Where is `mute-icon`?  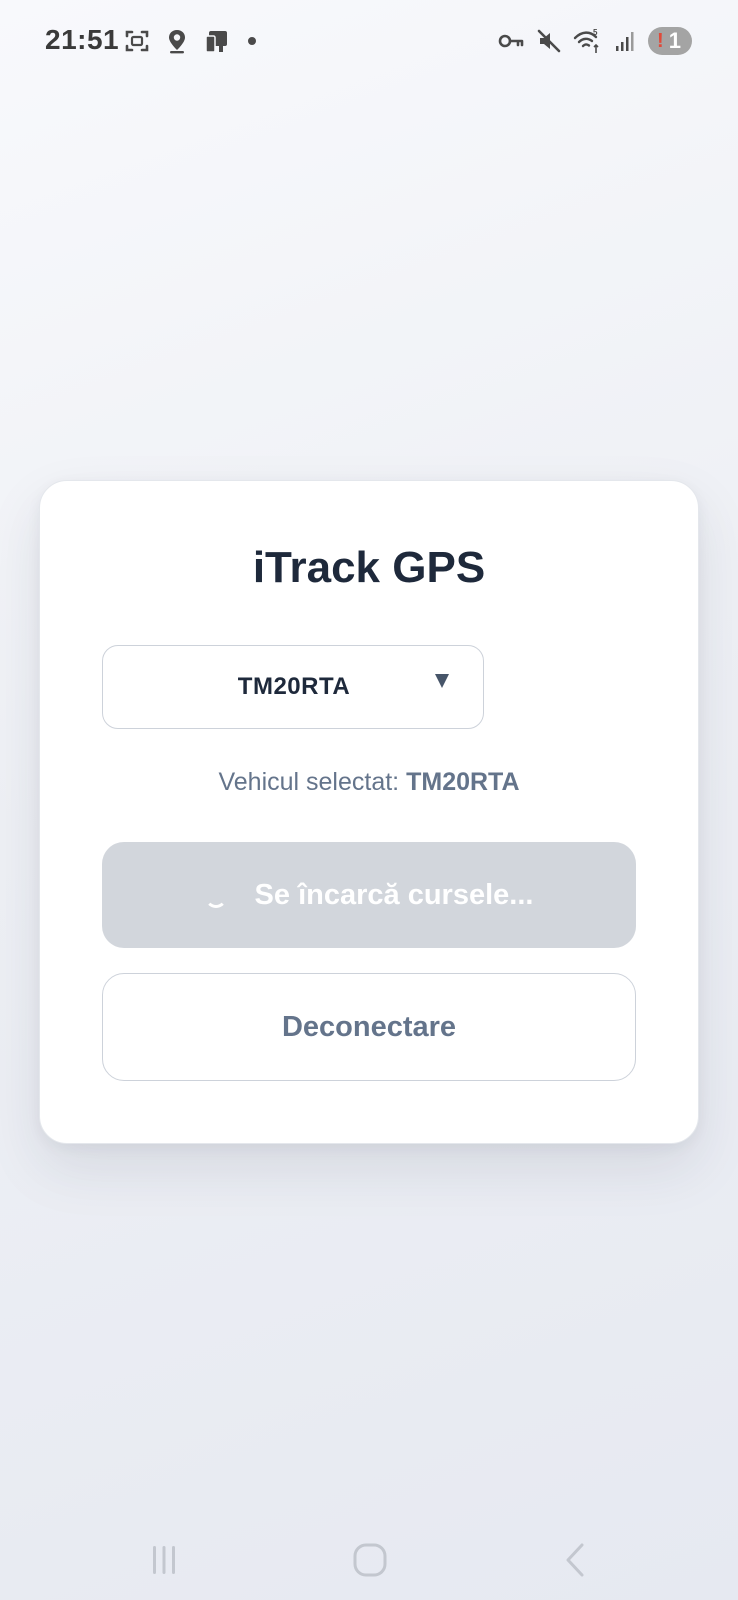
mute-icon is located at coordinates (549, 41).